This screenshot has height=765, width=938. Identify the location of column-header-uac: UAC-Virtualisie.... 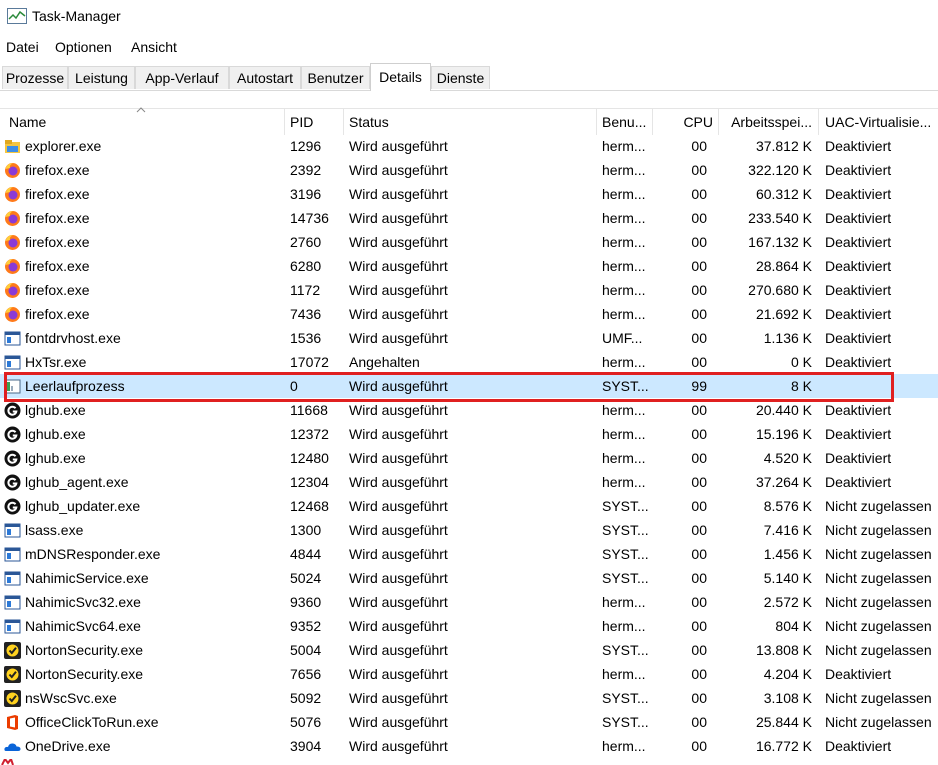
(881, 122).